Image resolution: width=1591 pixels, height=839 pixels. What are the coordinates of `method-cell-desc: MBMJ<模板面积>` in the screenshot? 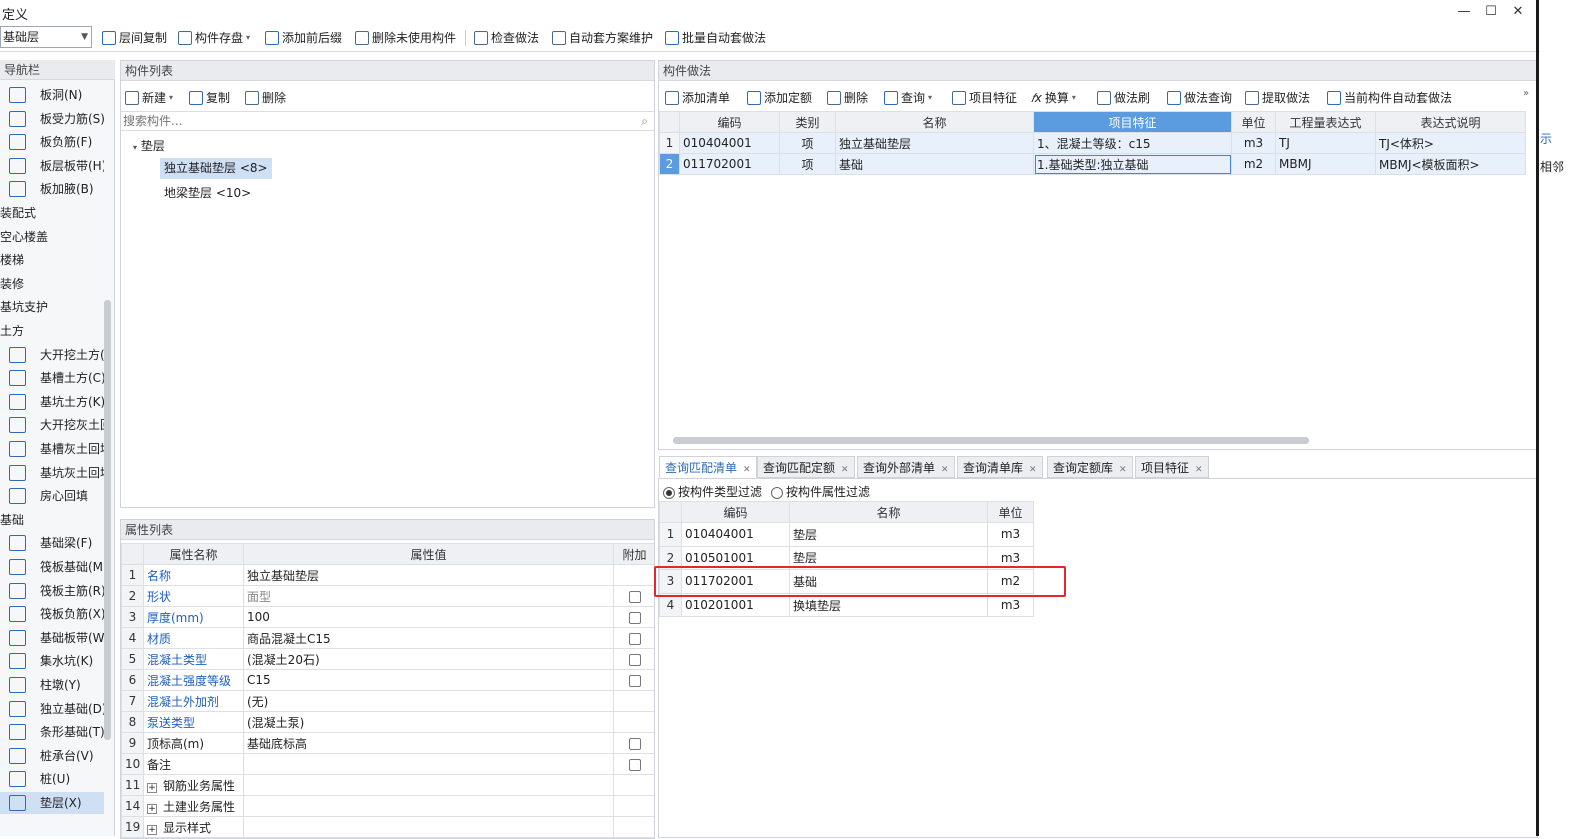 It's located at (1450, 164).